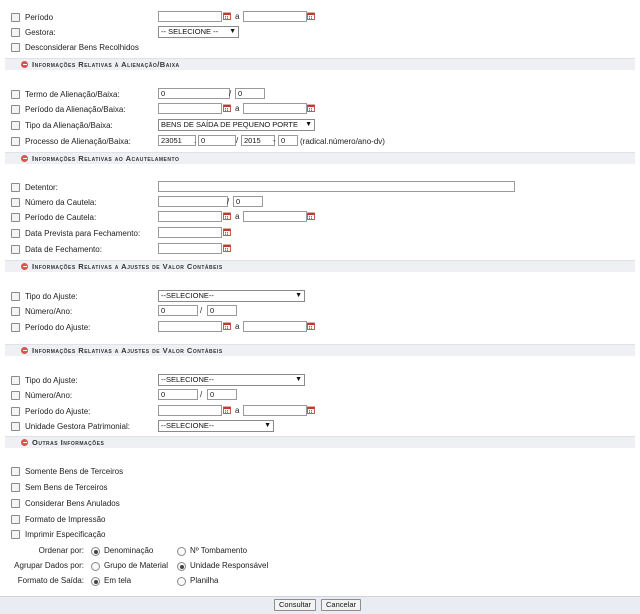  I want to click on periodo-cautela-checkbox, so click(15, 217).